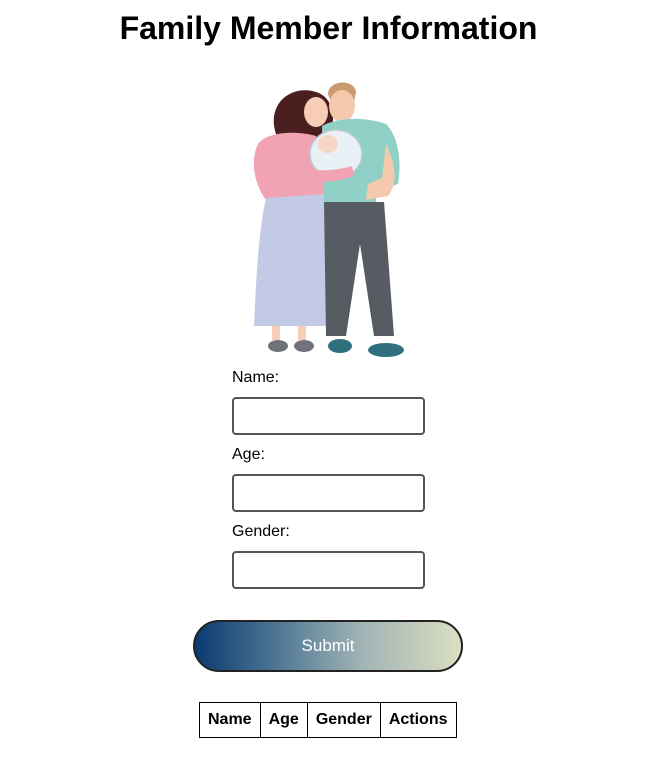 This screenshot has width=657, height=762. What do you see at coordinates (328, 570) in the screenshot?
I see `gender-input` at bounding box center [328, 570].